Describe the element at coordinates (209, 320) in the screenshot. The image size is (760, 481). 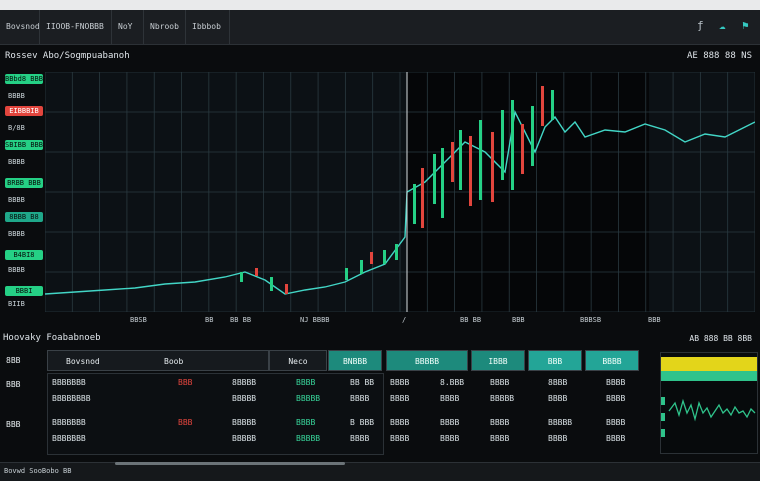
I see `x-axis-label: BB` at that location.